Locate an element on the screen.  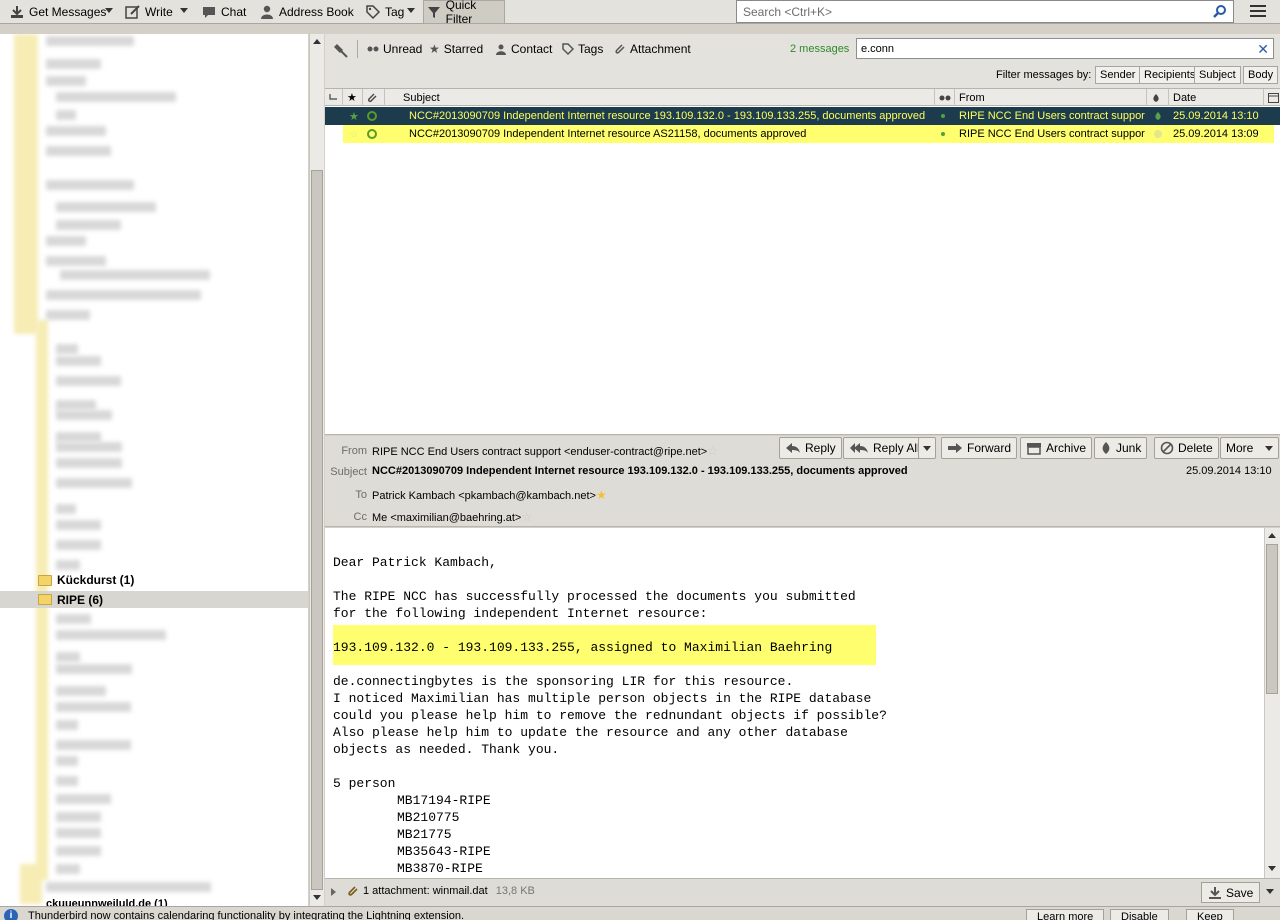
star-icon: ☆ is located at coordinates (356, 134).